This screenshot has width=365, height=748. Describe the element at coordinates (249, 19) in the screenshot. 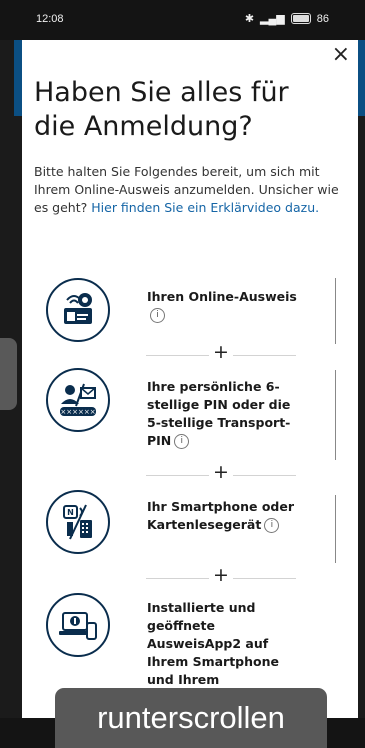

I see `bluetooth-icon: ✱` at that location.